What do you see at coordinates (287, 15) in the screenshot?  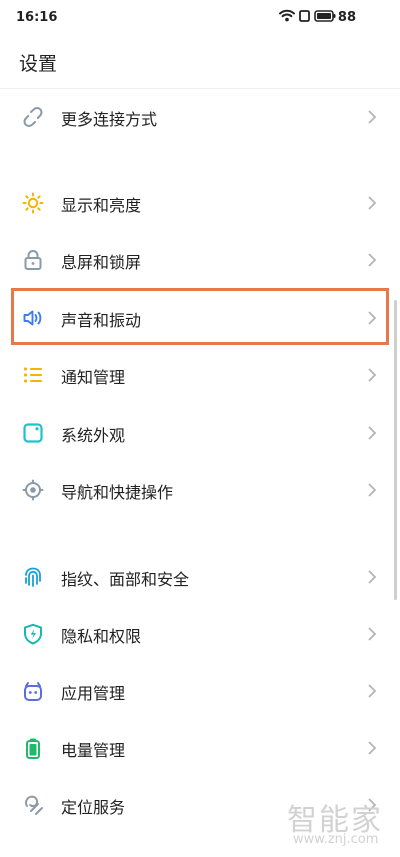 I see `wifi-icon` at bounding box center [287, 15].